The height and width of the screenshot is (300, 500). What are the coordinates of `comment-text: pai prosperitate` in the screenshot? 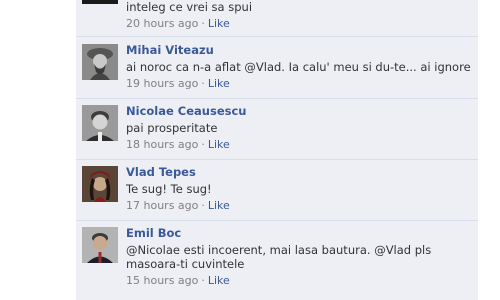 It's located at (172, 128).